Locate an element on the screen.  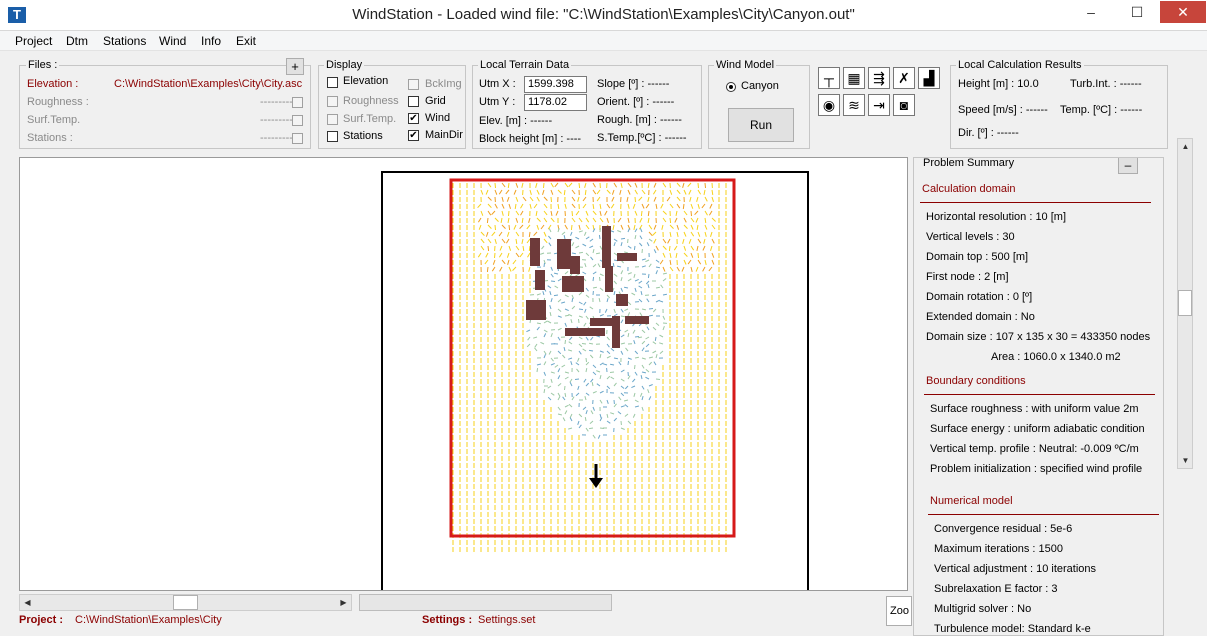
elevation-display-checkbox is located at coordinates (332, 82).